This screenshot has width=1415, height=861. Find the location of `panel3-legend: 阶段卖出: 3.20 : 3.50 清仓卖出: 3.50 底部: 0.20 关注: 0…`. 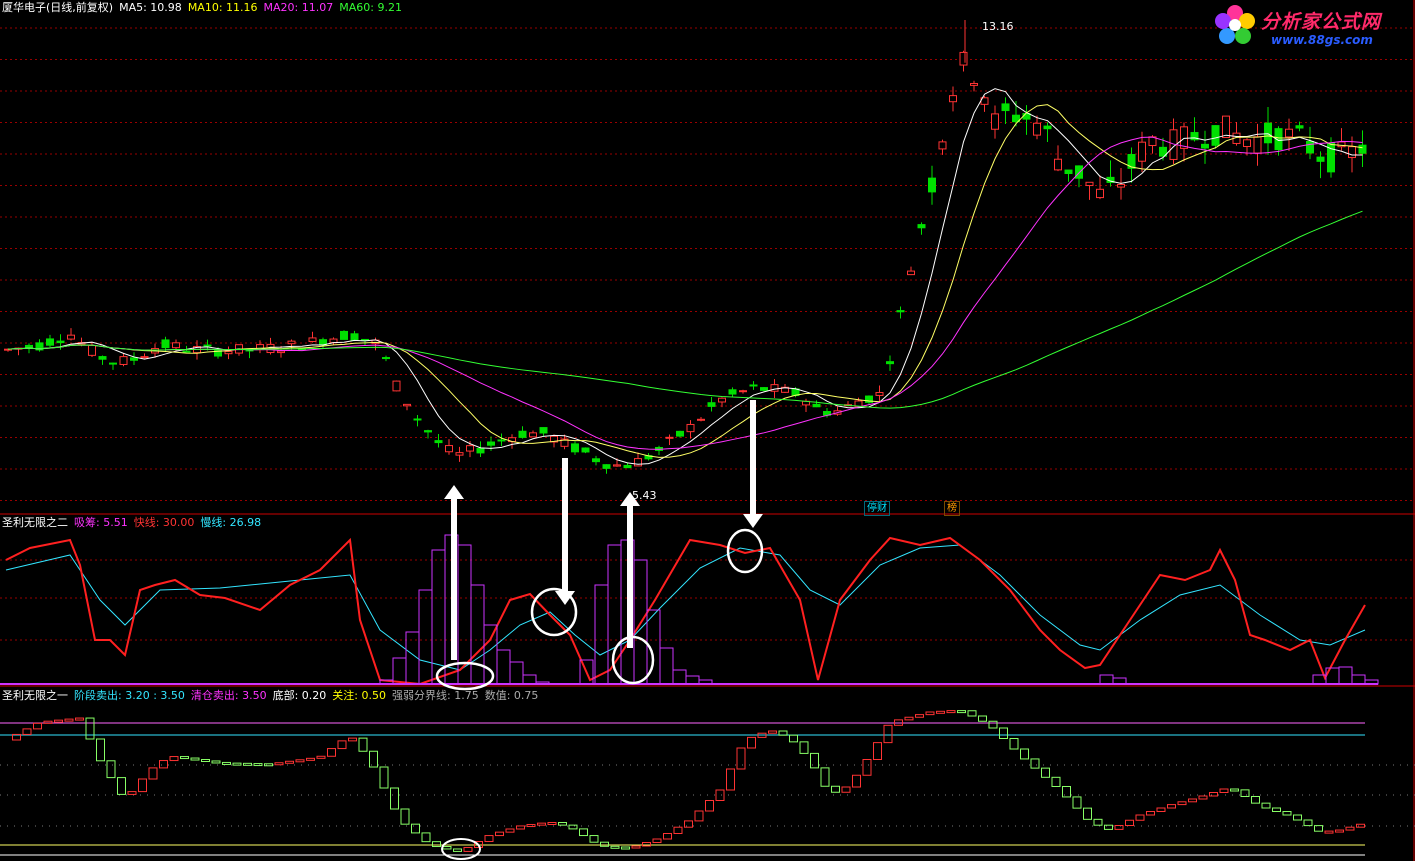

panel3-legend: 阶段卖出: 3.20 : 3.50 清仓卖出: 3.50 底部: 0.20 关注: 0… is located at coordinates (309, 695).